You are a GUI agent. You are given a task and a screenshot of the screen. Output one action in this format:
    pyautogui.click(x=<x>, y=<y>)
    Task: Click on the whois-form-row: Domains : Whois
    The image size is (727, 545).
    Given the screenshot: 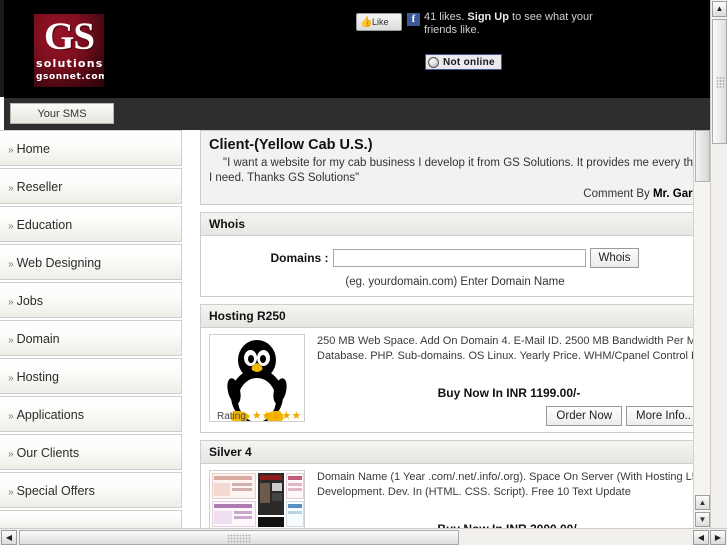 What is the action you would take?
    pyautogui.click(x=455, y=256)
    